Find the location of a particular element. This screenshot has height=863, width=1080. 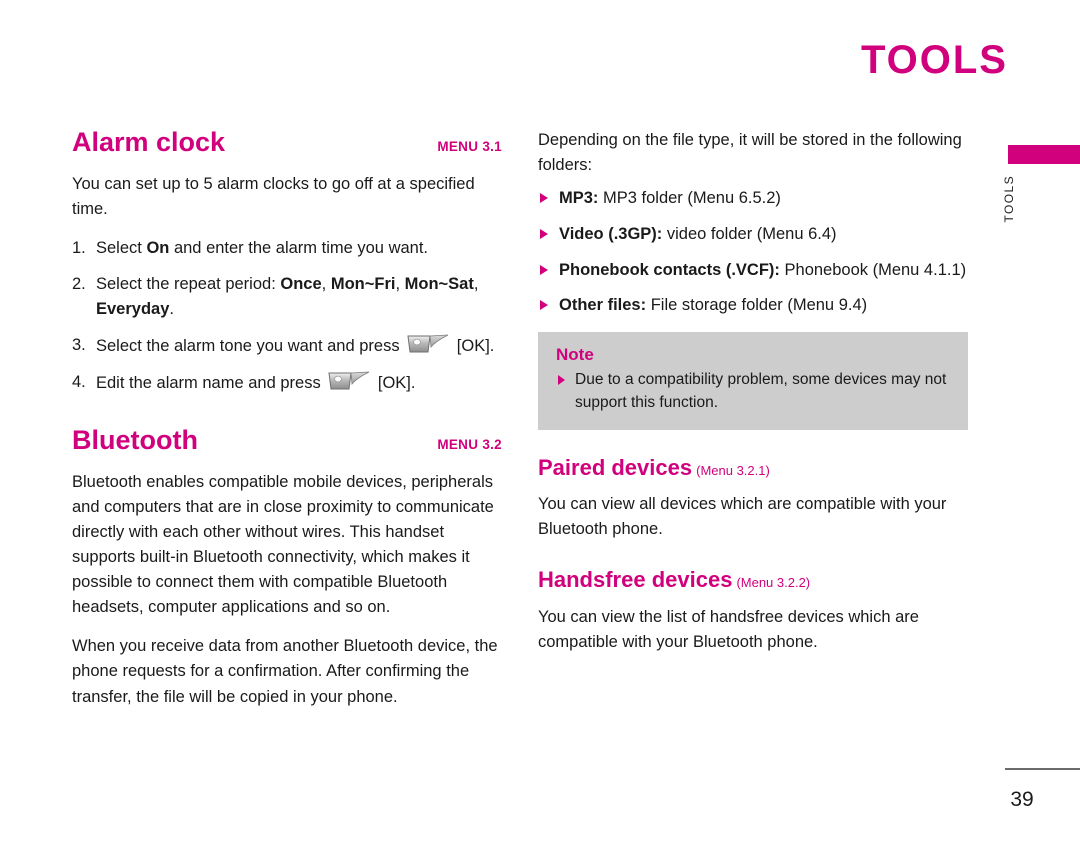

footer-divider is located at coordinates (1042, 769).